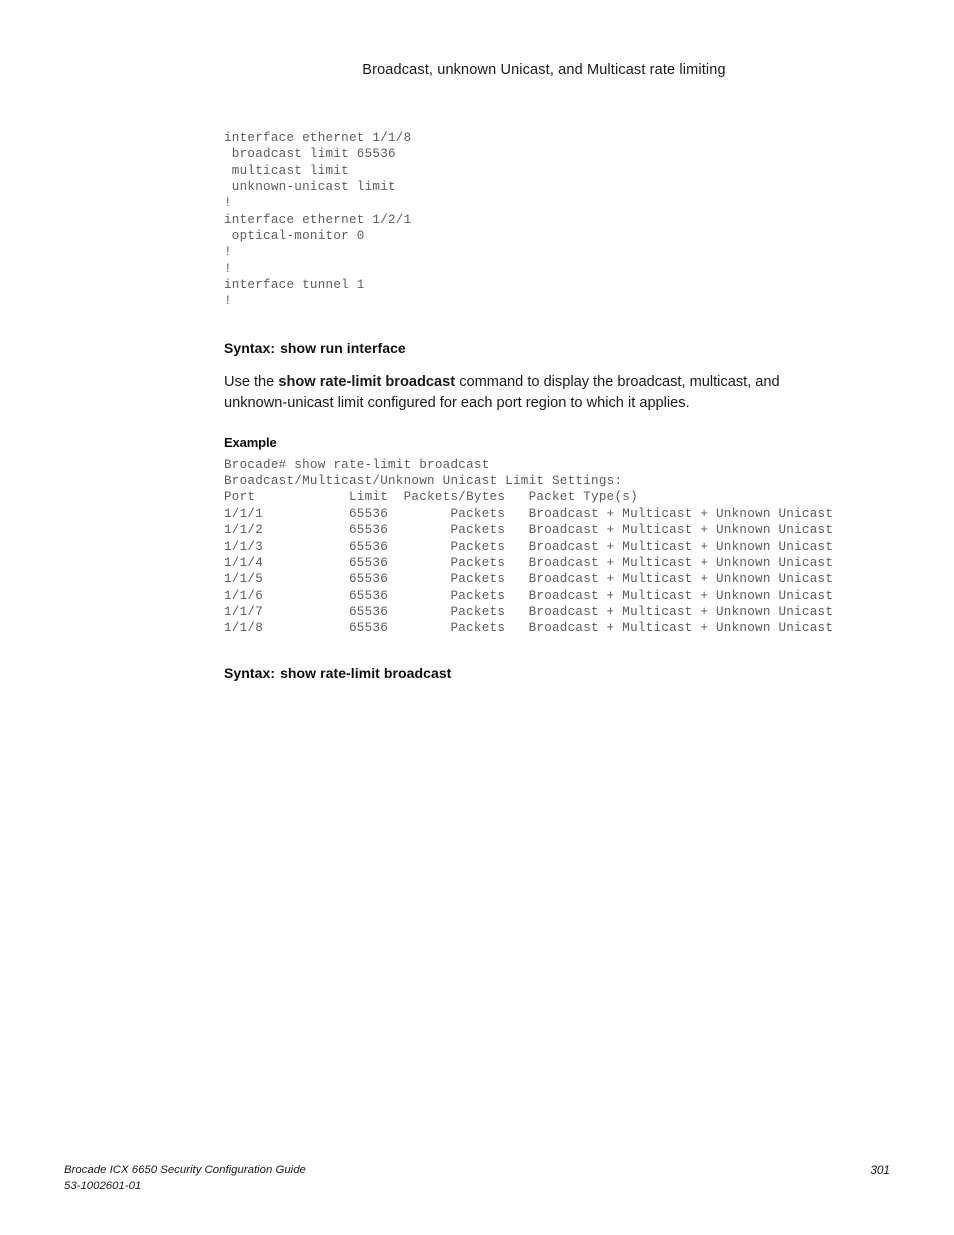 This screenshot has height=1235, width=954. Describe the element at coordinates (367, 381) in the screenshot. I see `paragraph-bold-command: show rate-limit broadcast` at that location.